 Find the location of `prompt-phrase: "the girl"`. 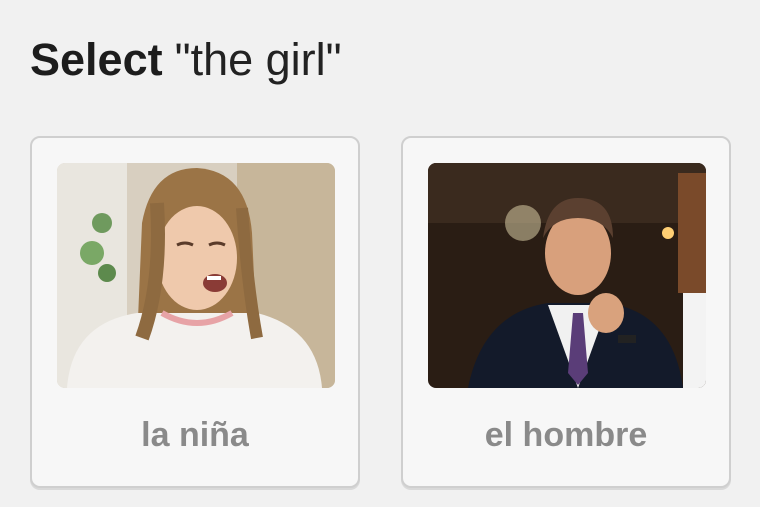

prompt-phrase: "the girl" is located at coordinates (258, 59).